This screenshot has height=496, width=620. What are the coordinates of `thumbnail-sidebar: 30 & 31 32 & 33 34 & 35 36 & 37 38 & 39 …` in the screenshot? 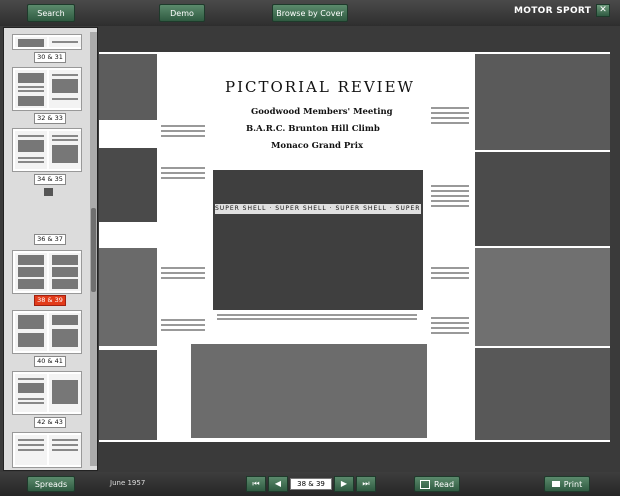 It's located at (50, 249).